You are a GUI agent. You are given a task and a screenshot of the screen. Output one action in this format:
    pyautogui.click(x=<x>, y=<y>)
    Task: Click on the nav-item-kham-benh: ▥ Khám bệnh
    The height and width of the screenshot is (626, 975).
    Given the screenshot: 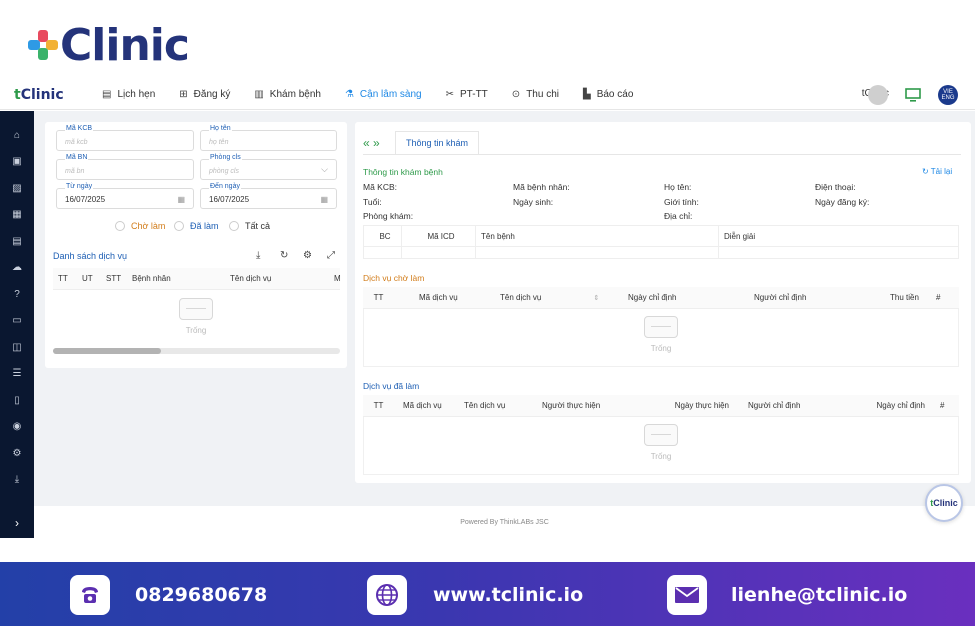 What is the action you would take?
    pyautogui.click(x=287, y=95)
    